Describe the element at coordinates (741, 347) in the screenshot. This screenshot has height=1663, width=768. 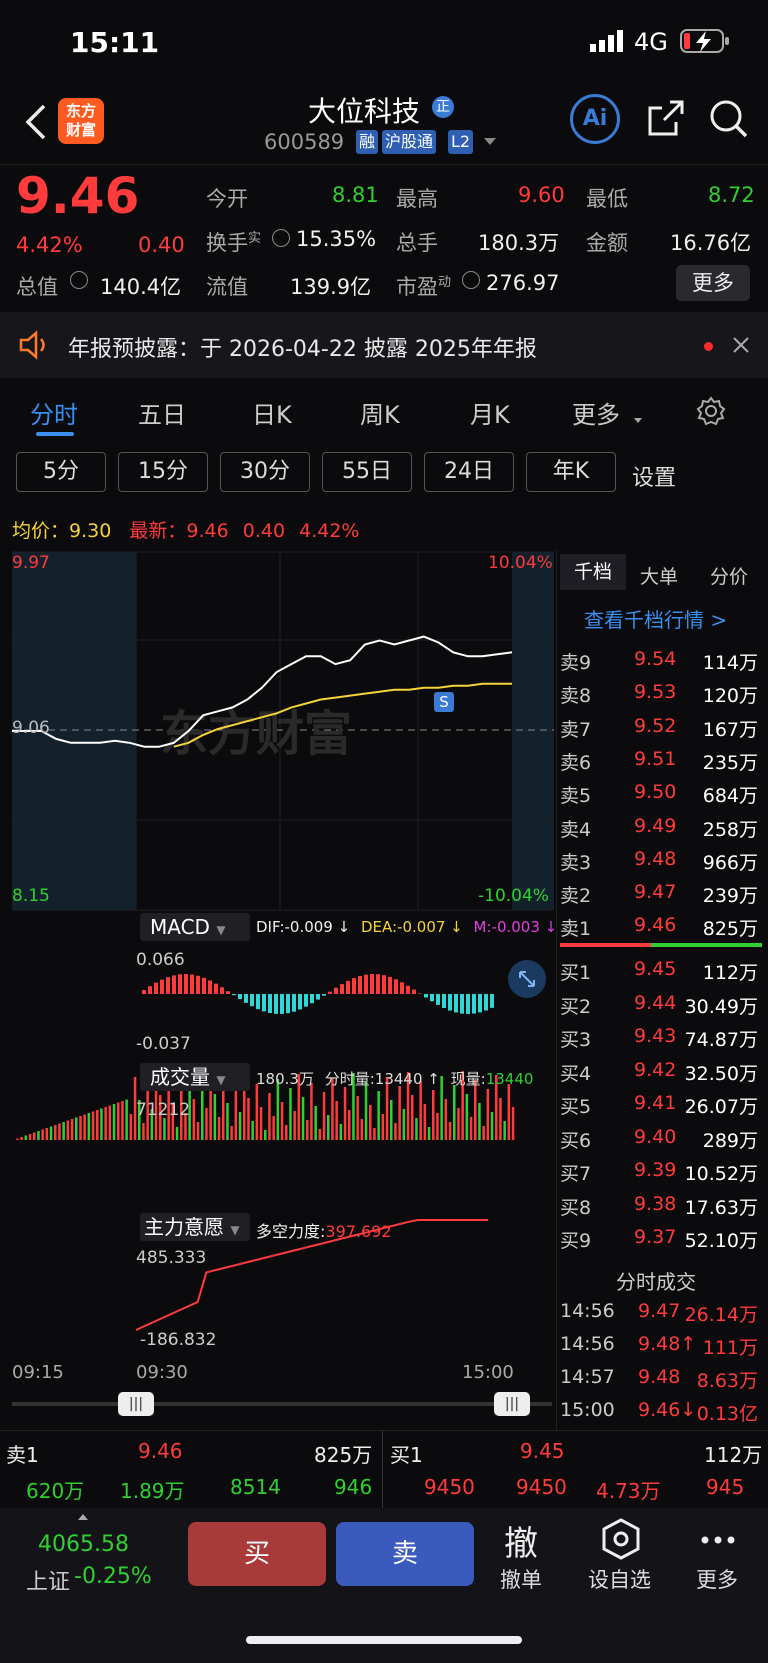
I see `close-icon` at that location.